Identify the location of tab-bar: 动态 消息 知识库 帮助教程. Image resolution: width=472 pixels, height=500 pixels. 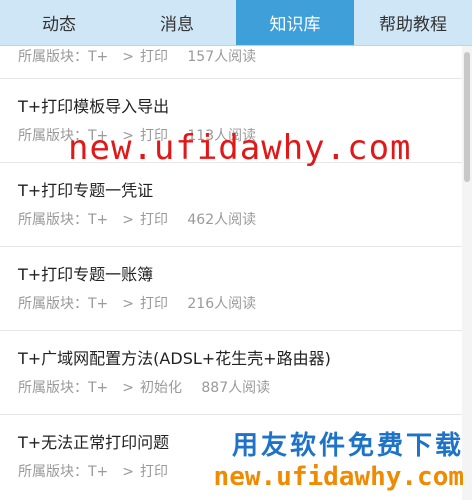
(236, 23).